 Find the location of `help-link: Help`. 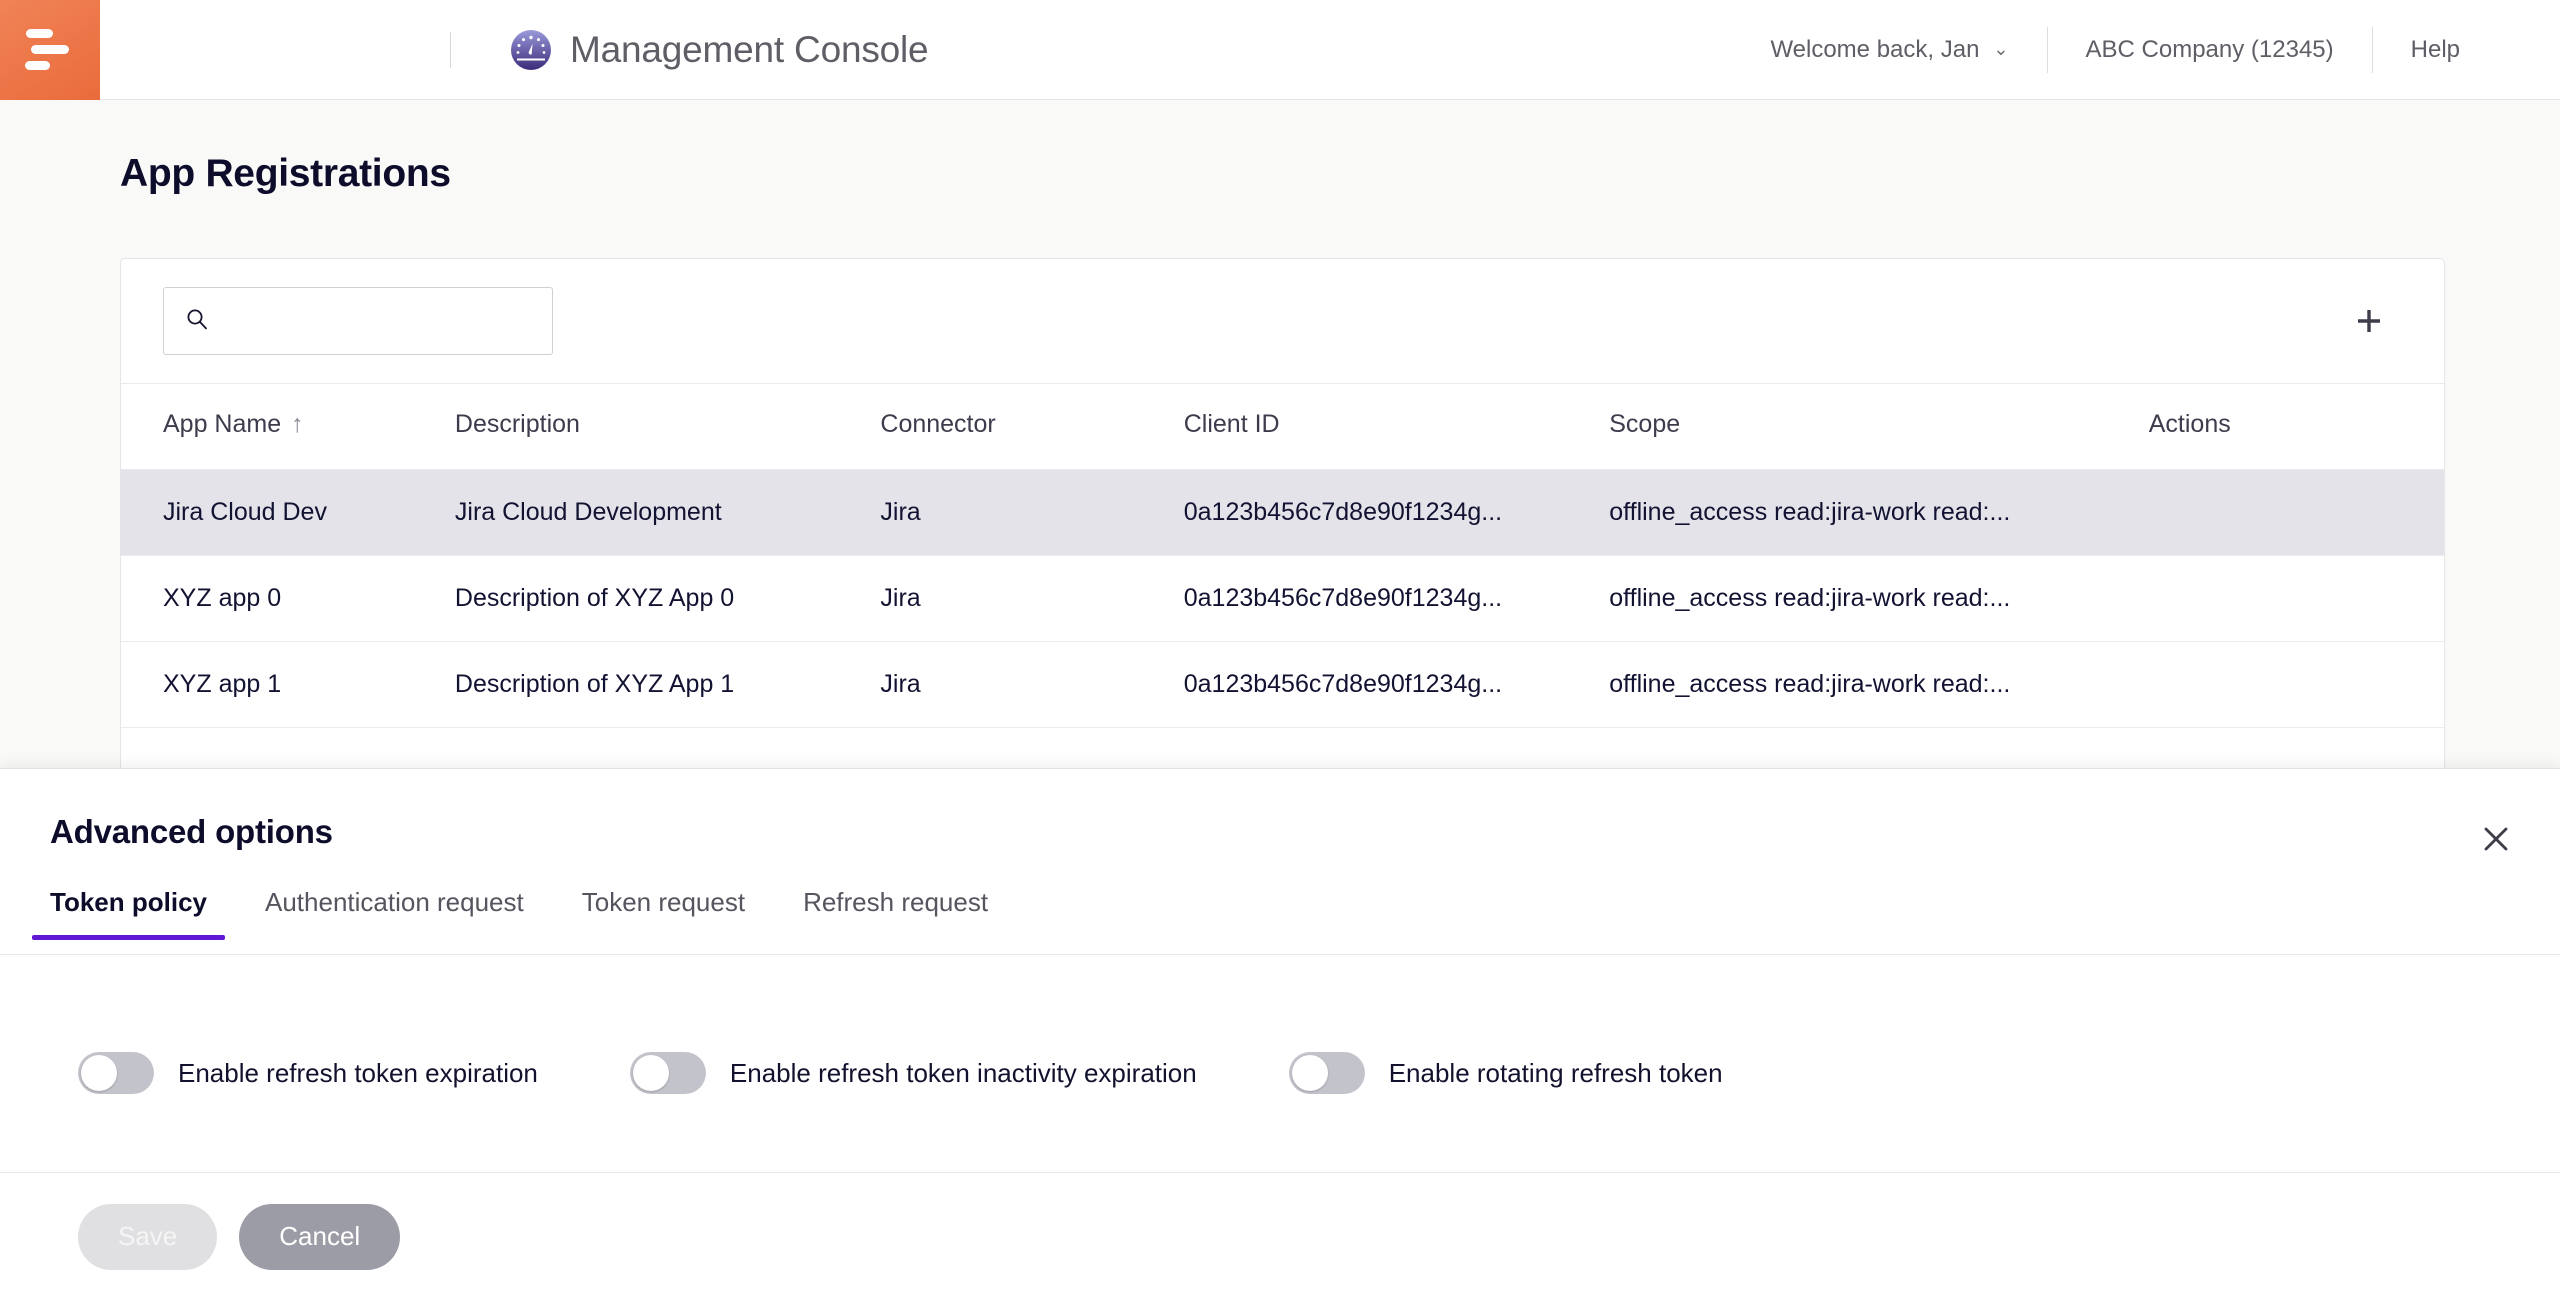

help-link: Help is located at coordinates (2435, 50).